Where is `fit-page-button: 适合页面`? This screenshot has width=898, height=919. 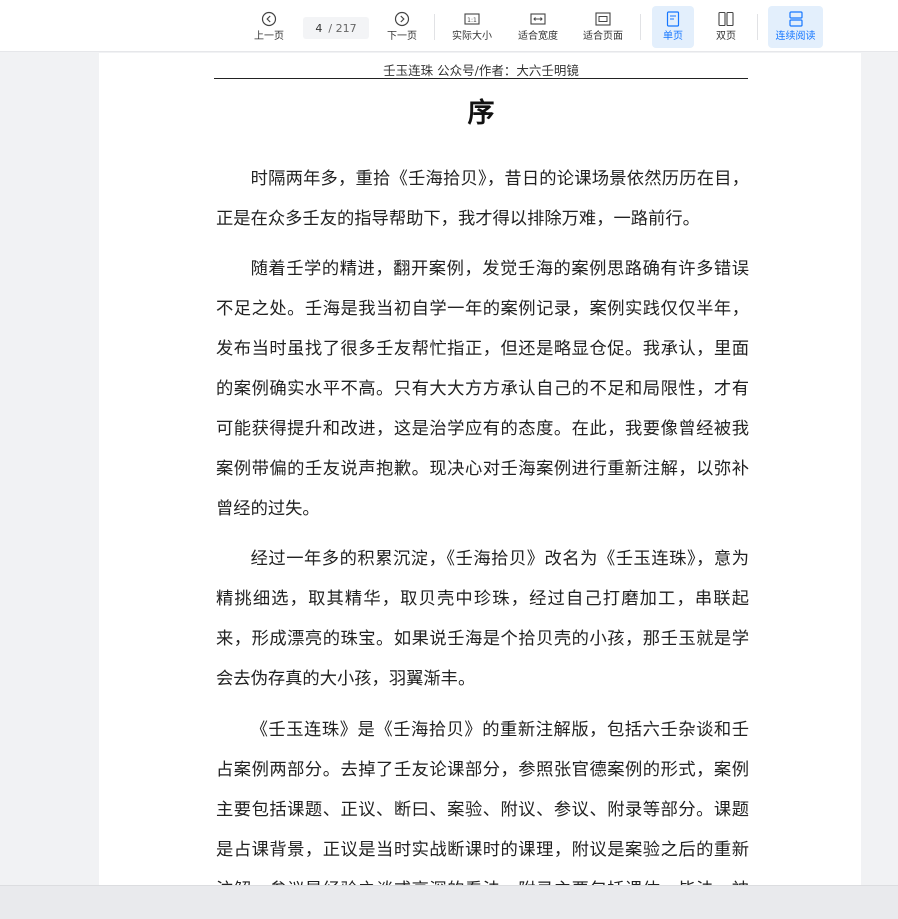
fit-page-button: 适合页面 is located at coordinates (603, 27).